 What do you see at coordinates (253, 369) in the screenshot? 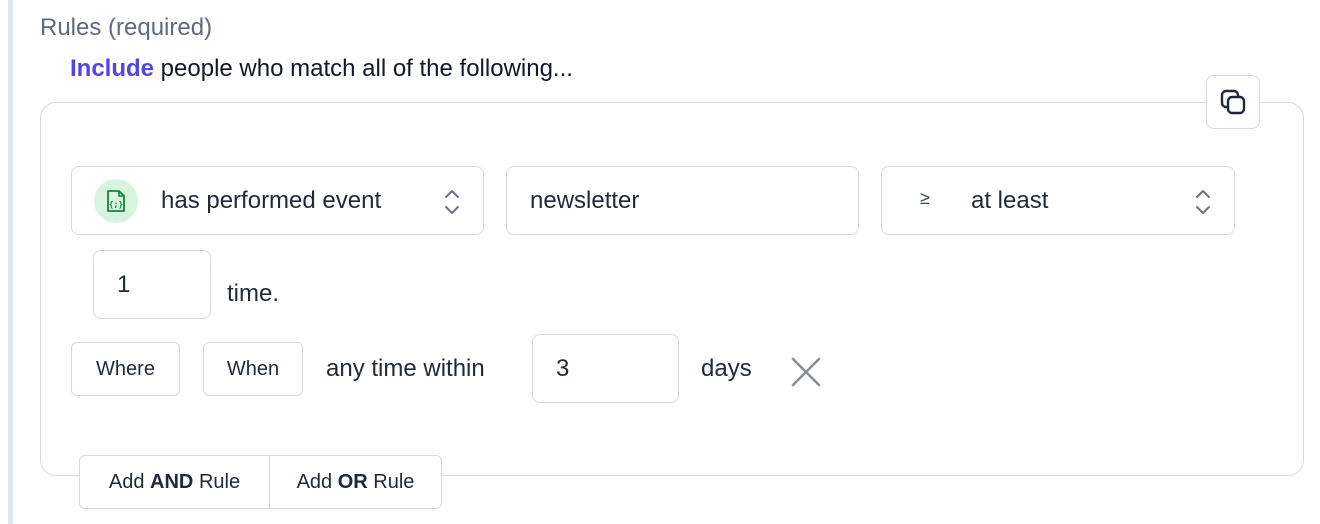
I see `when-button: When` at bounding box center [253, 369].